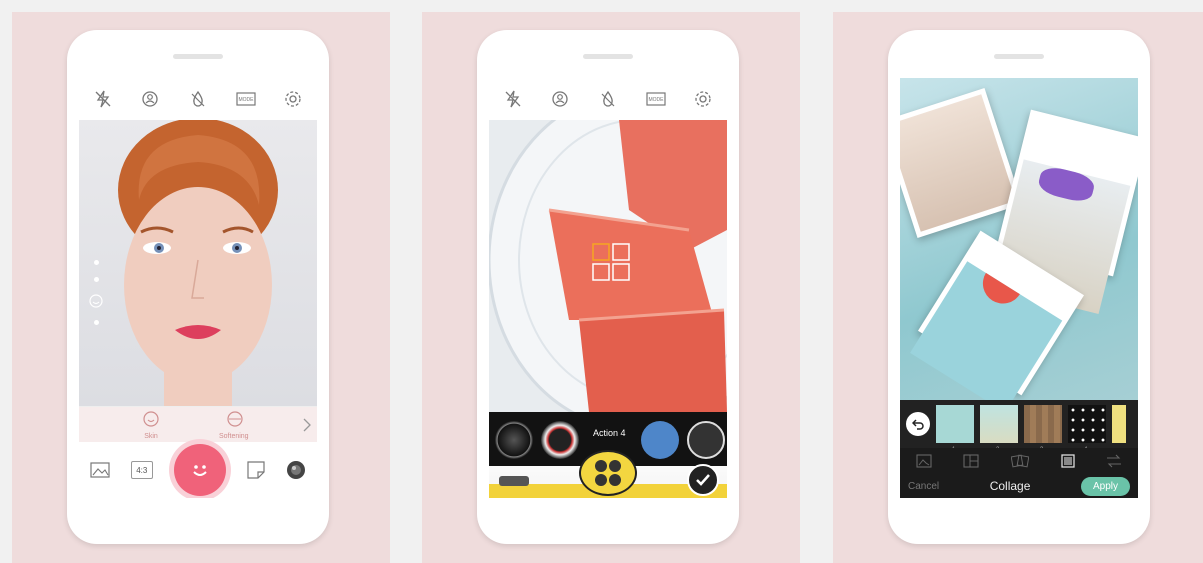  I want to click on filter-bottom-bar, so click(608, 474).